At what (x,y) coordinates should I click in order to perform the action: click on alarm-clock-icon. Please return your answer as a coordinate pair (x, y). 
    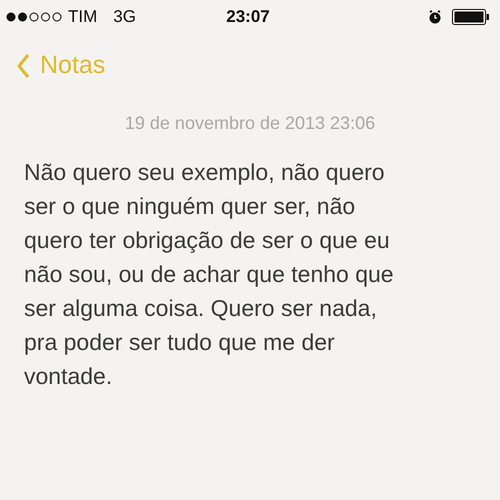
    Looking at the image, I should click on (435, 17).